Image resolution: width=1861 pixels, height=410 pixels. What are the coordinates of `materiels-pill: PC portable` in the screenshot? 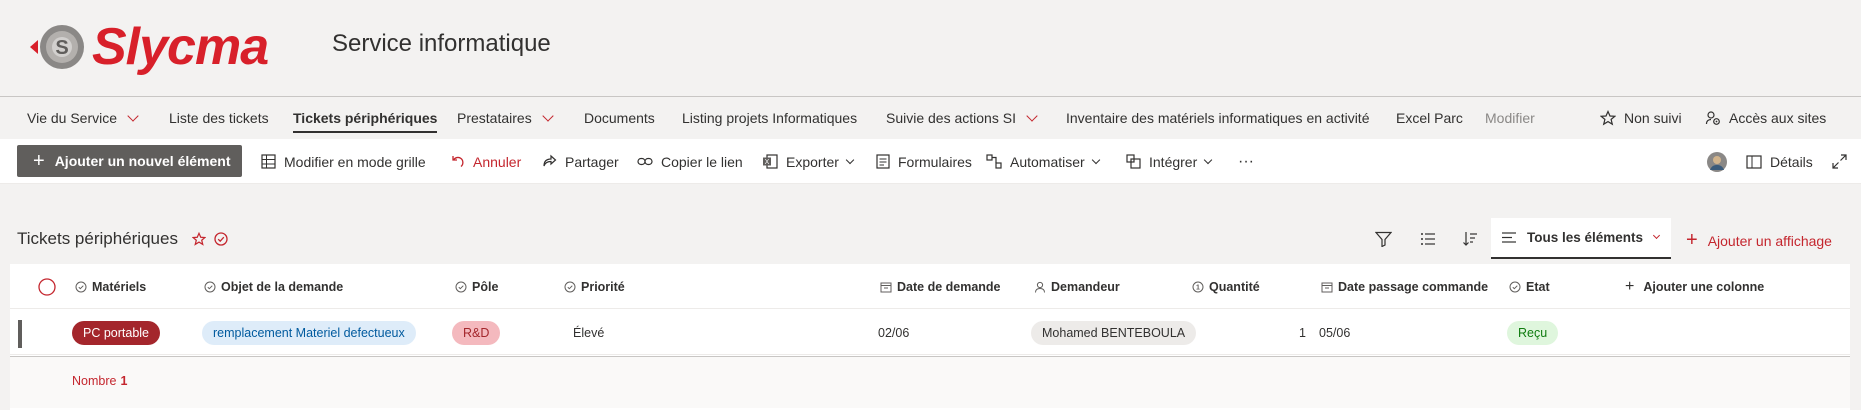 It's located at (116, 332).